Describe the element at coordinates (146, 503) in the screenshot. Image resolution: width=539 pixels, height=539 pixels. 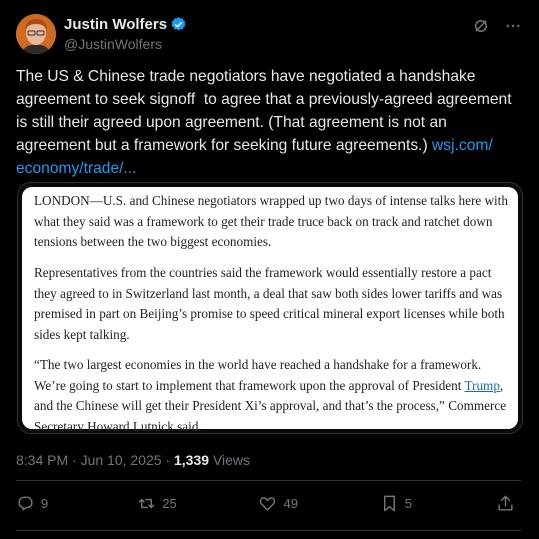
I see `repost-icon` at that location.